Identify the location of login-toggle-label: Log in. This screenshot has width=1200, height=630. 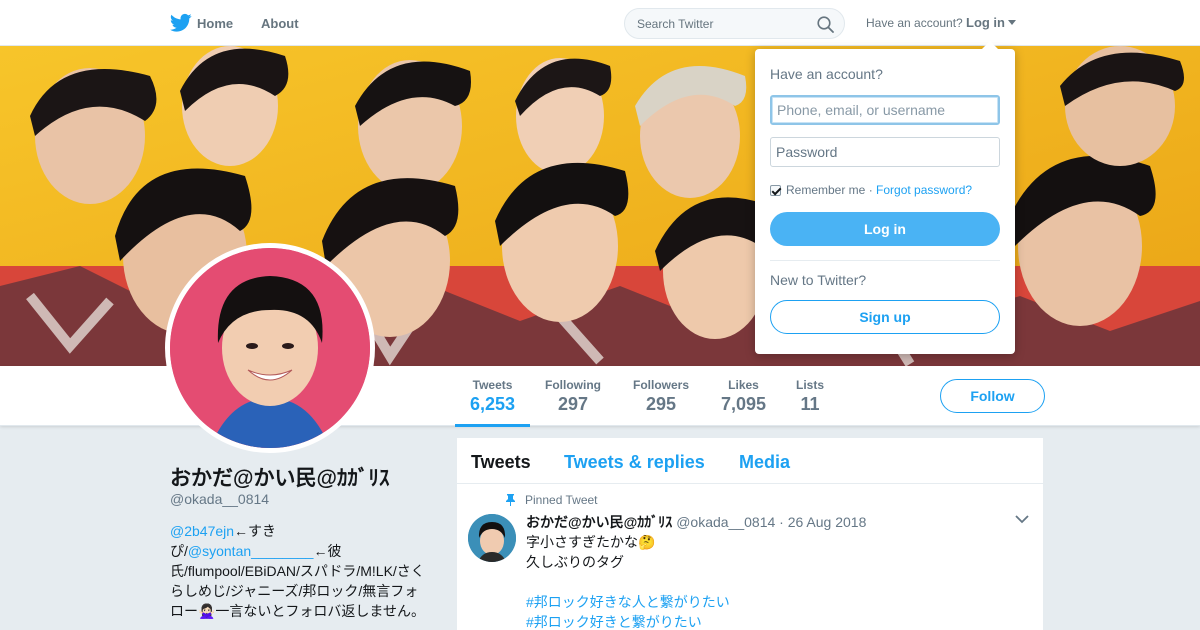
(985, 22).